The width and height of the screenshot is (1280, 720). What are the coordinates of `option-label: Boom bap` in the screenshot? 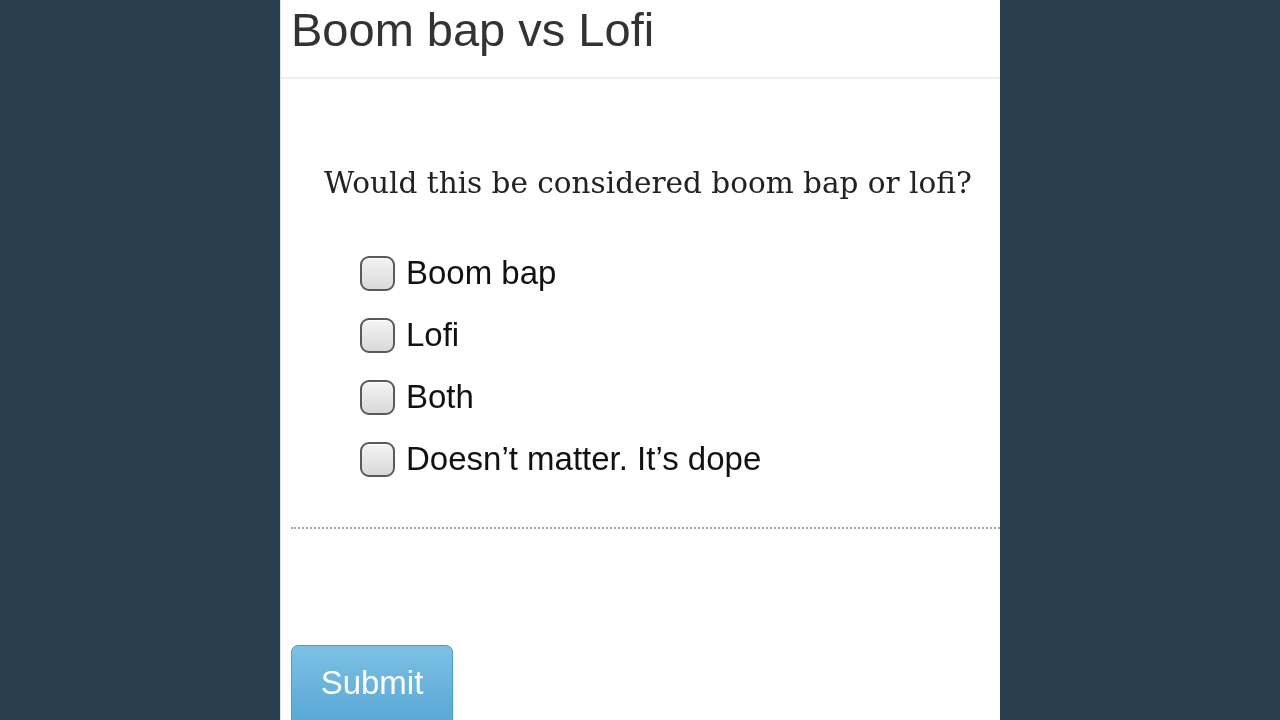 It's located at (481, 273).